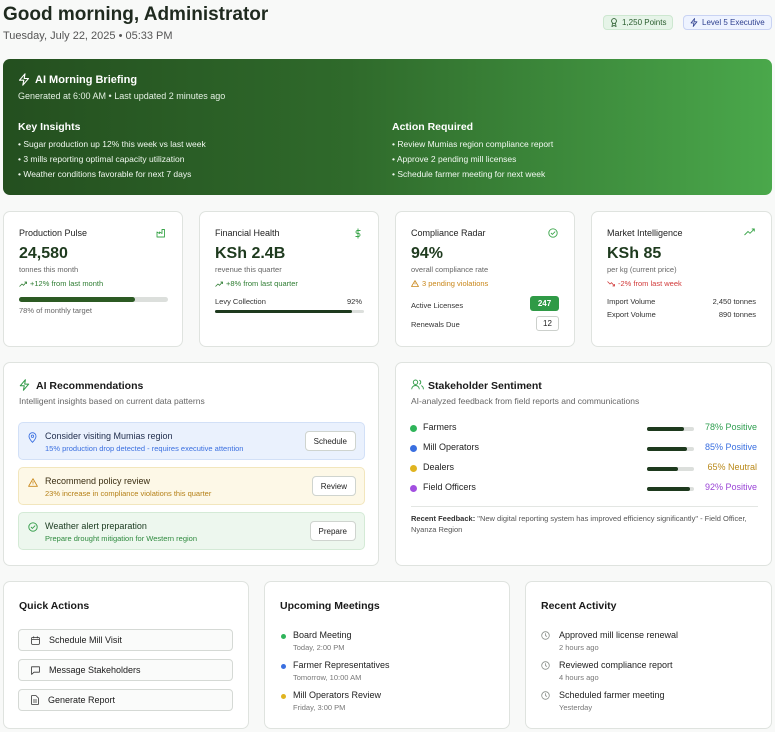  I want to click on file-icon, so click(35, 700).